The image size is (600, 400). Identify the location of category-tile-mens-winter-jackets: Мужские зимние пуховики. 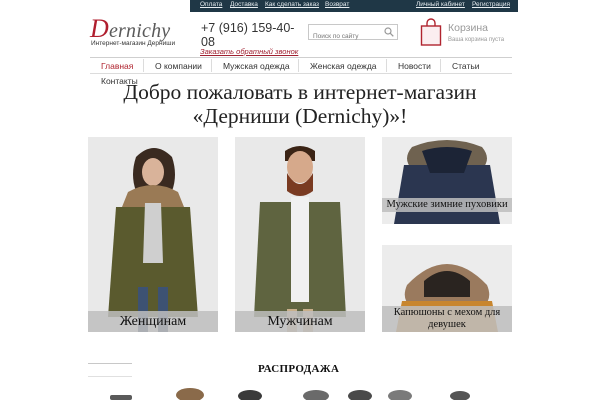
(447, 180).